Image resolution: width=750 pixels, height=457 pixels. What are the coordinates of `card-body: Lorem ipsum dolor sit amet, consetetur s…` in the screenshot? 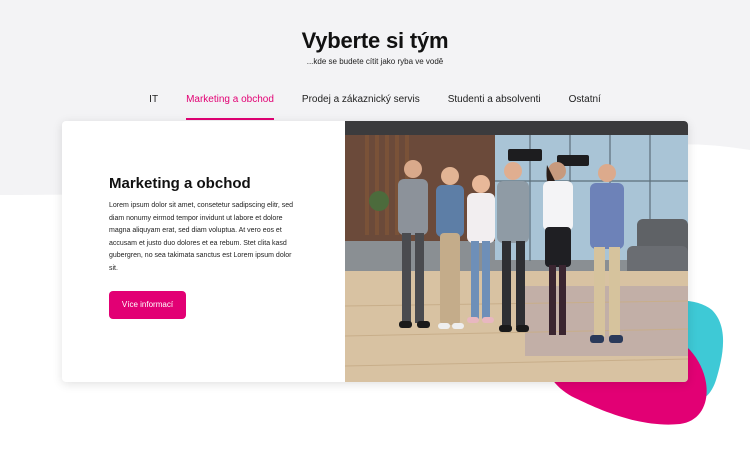 It's located at (201, 237).